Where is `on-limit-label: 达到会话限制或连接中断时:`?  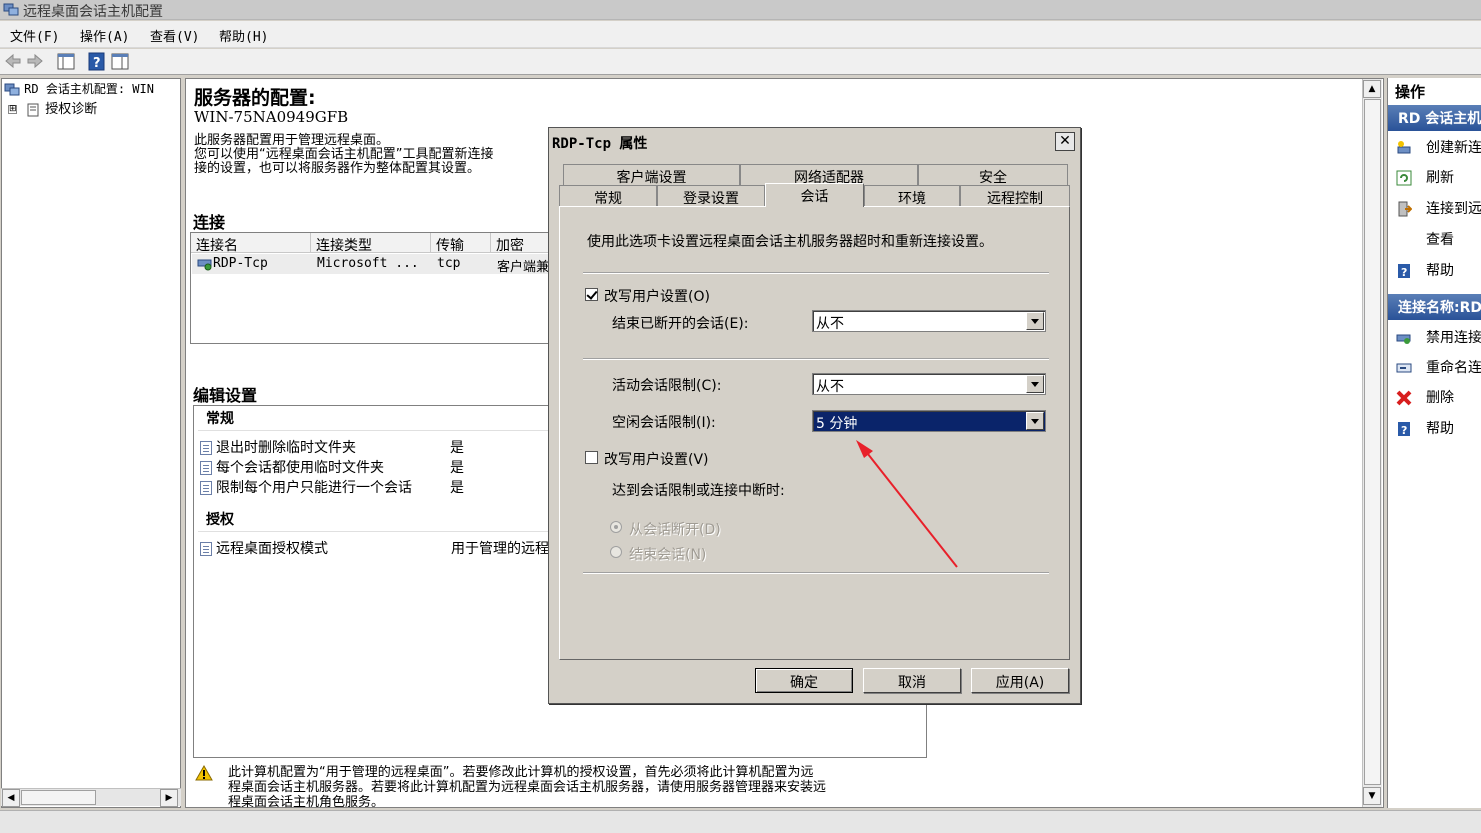 on-limit-label: 达到会话限制或连接中断时: is located at coordinates (698, 491).